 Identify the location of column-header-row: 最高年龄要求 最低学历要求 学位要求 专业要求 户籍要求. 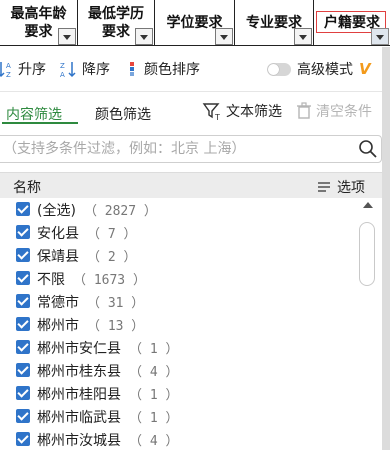
(195, 23).